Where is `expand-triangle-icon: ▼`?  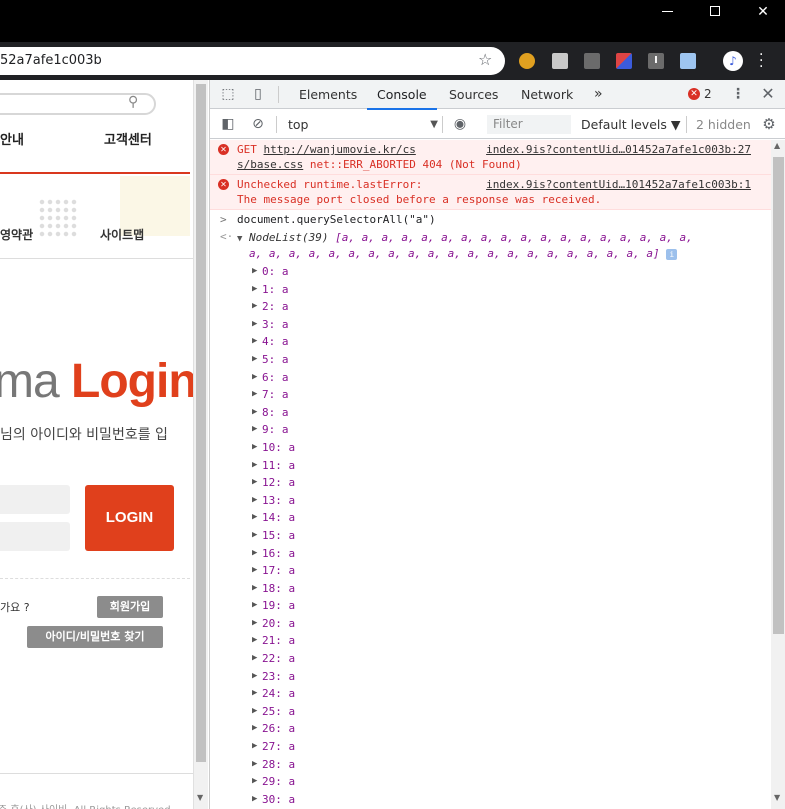
expand-triangle-icon: ▼ is located at coordinates (239, 239).